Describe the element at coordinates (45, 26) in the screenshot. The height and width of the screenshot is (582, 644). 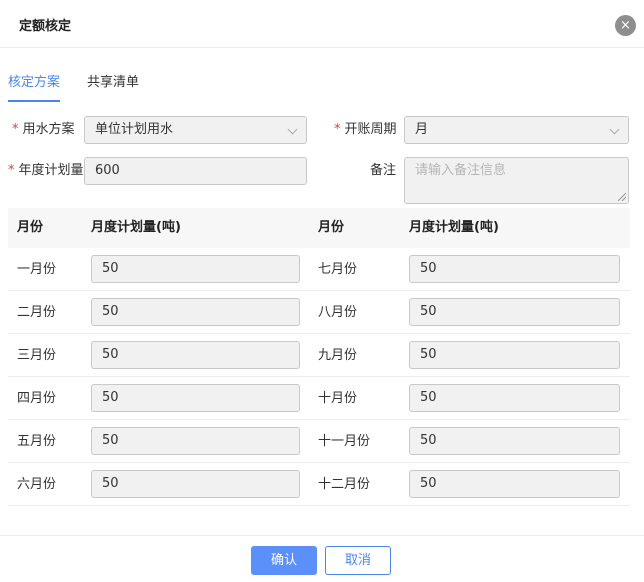
I see `dialog-title: 定额核定` at that location.